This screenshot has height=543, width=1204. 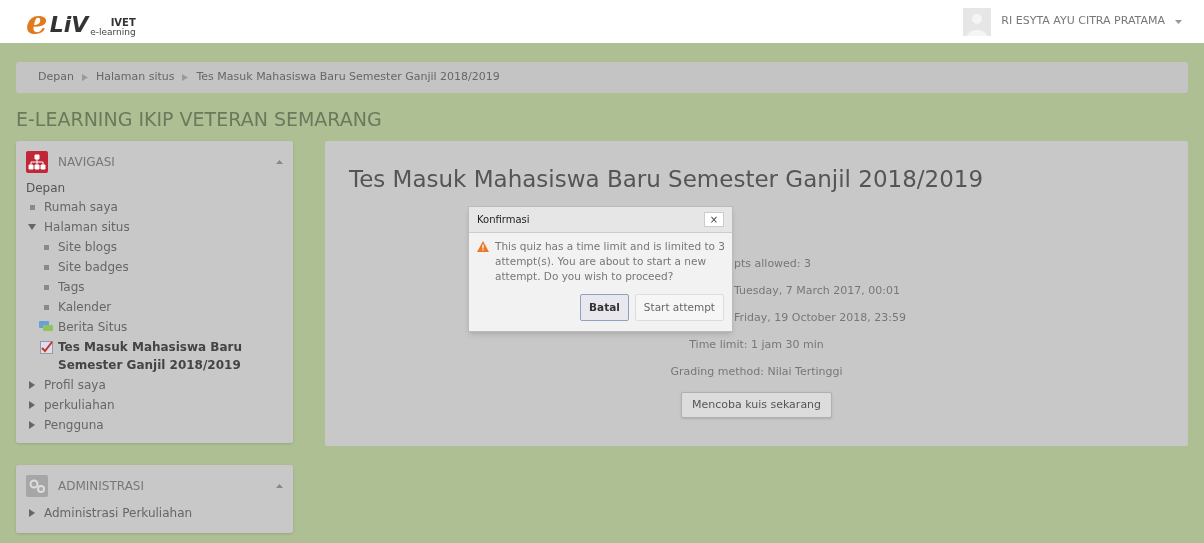 I want to click on user-menu: RI ESYTA AYU CITRA PRATAMA, so click(x=1083, y=21).